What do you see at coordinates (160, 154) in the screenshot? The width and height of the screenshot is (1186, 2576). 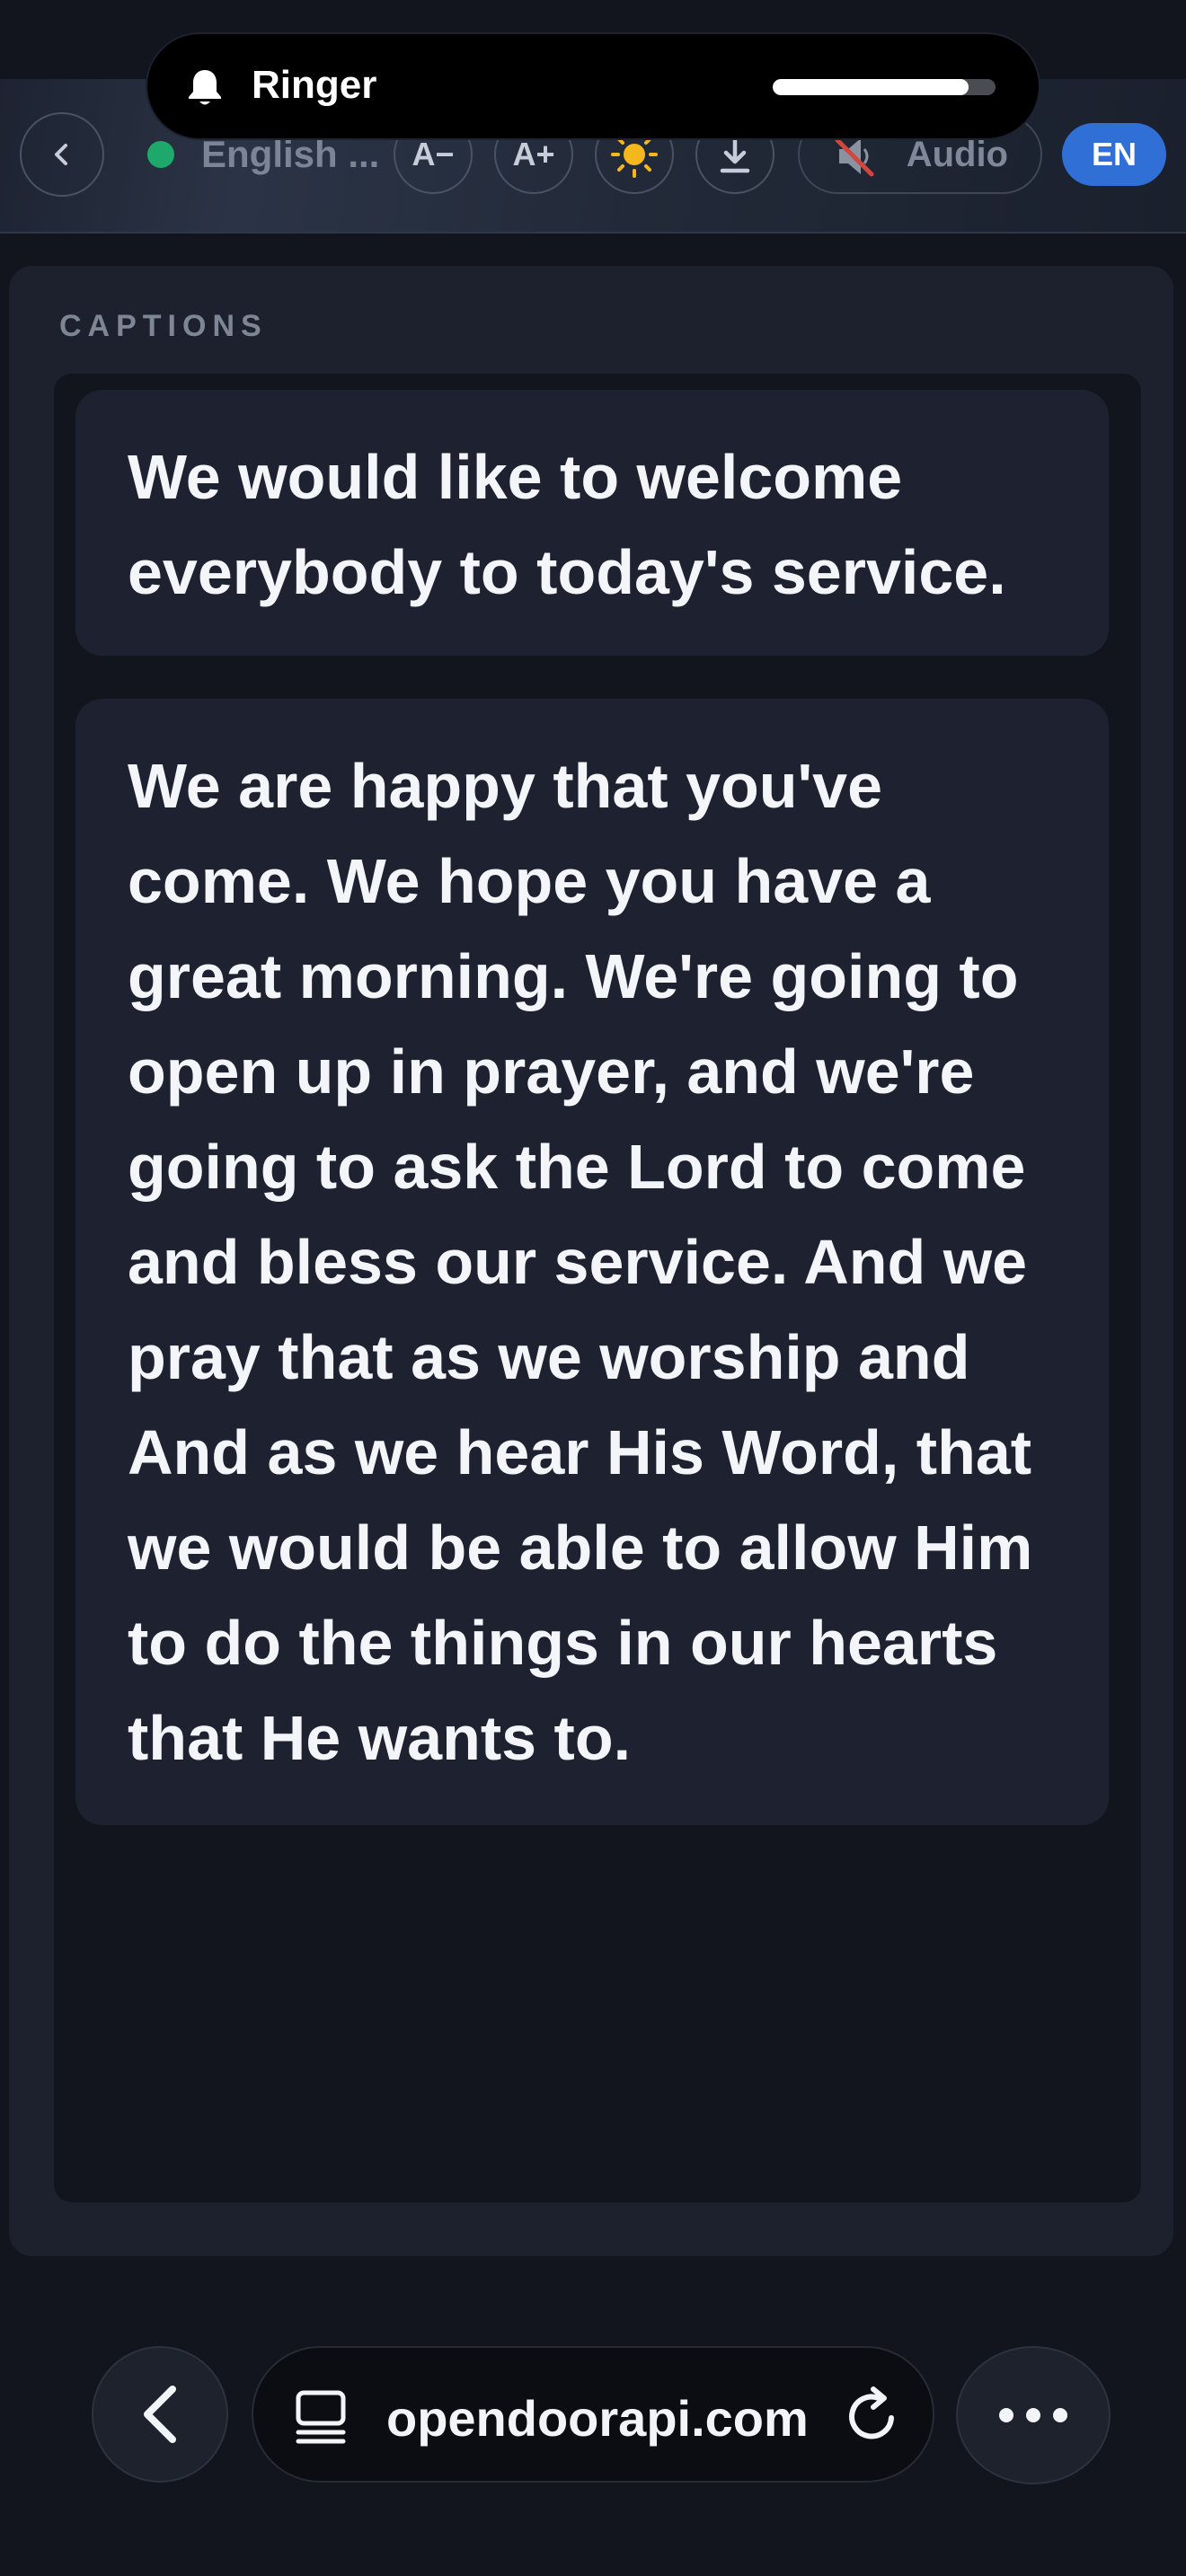 I see `live-status-dot` at bounding box center [160, 154].